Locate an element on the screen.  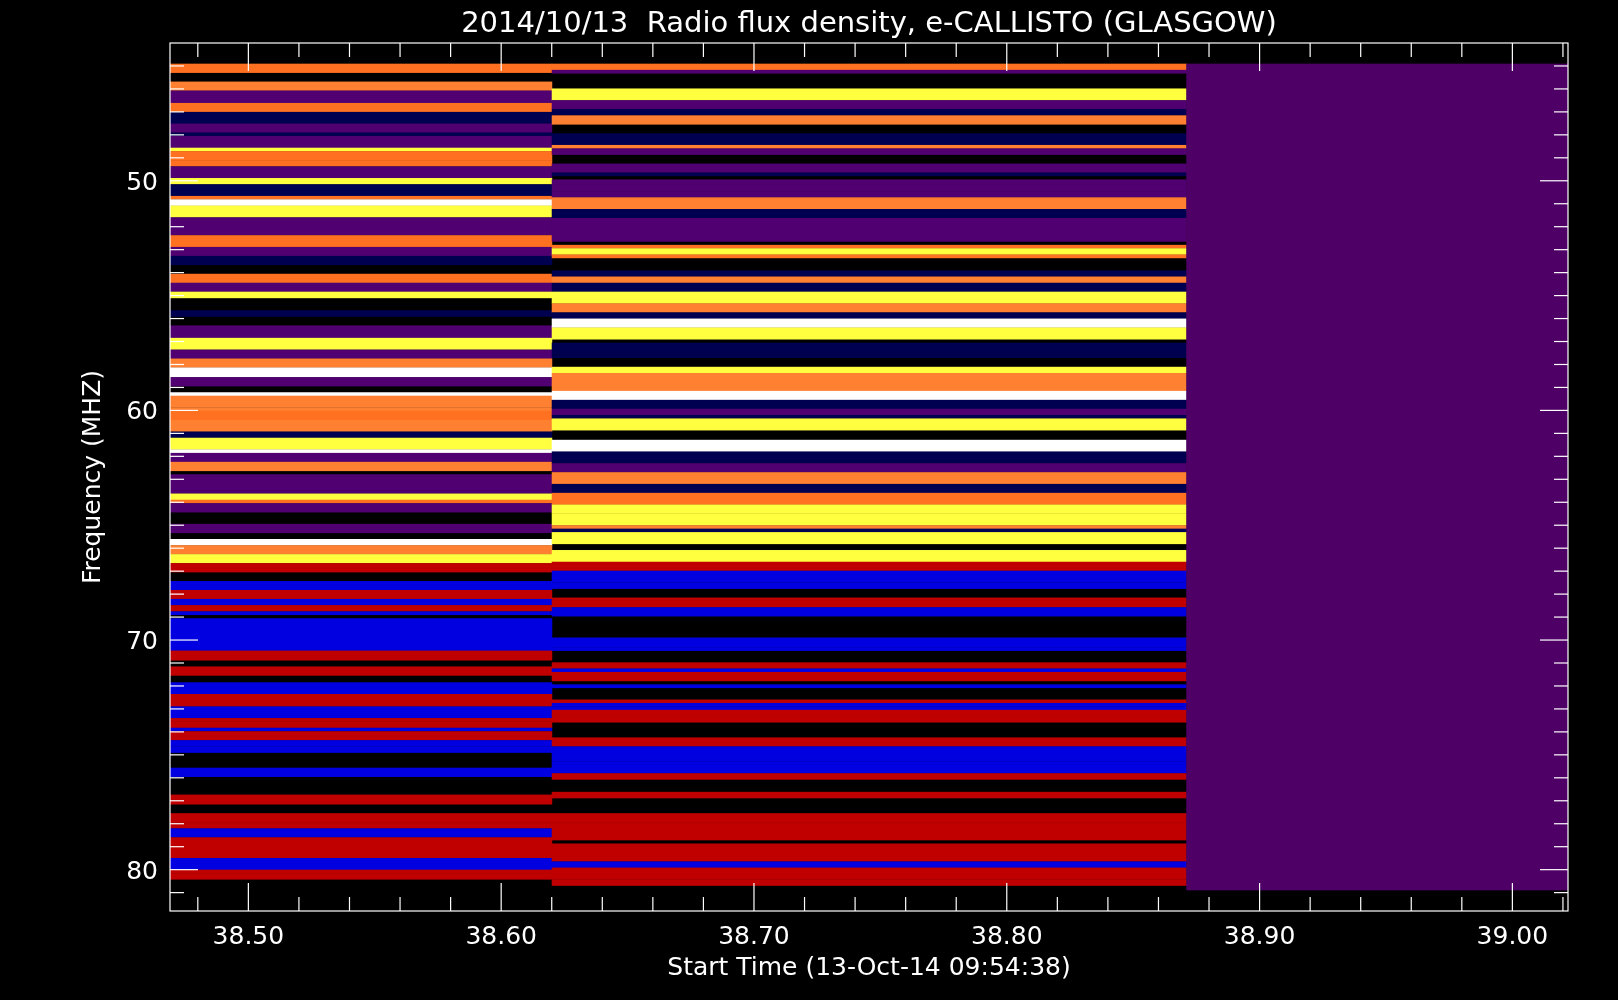
x-tick-label: 38.80 is located at coordinates (1007, 935).